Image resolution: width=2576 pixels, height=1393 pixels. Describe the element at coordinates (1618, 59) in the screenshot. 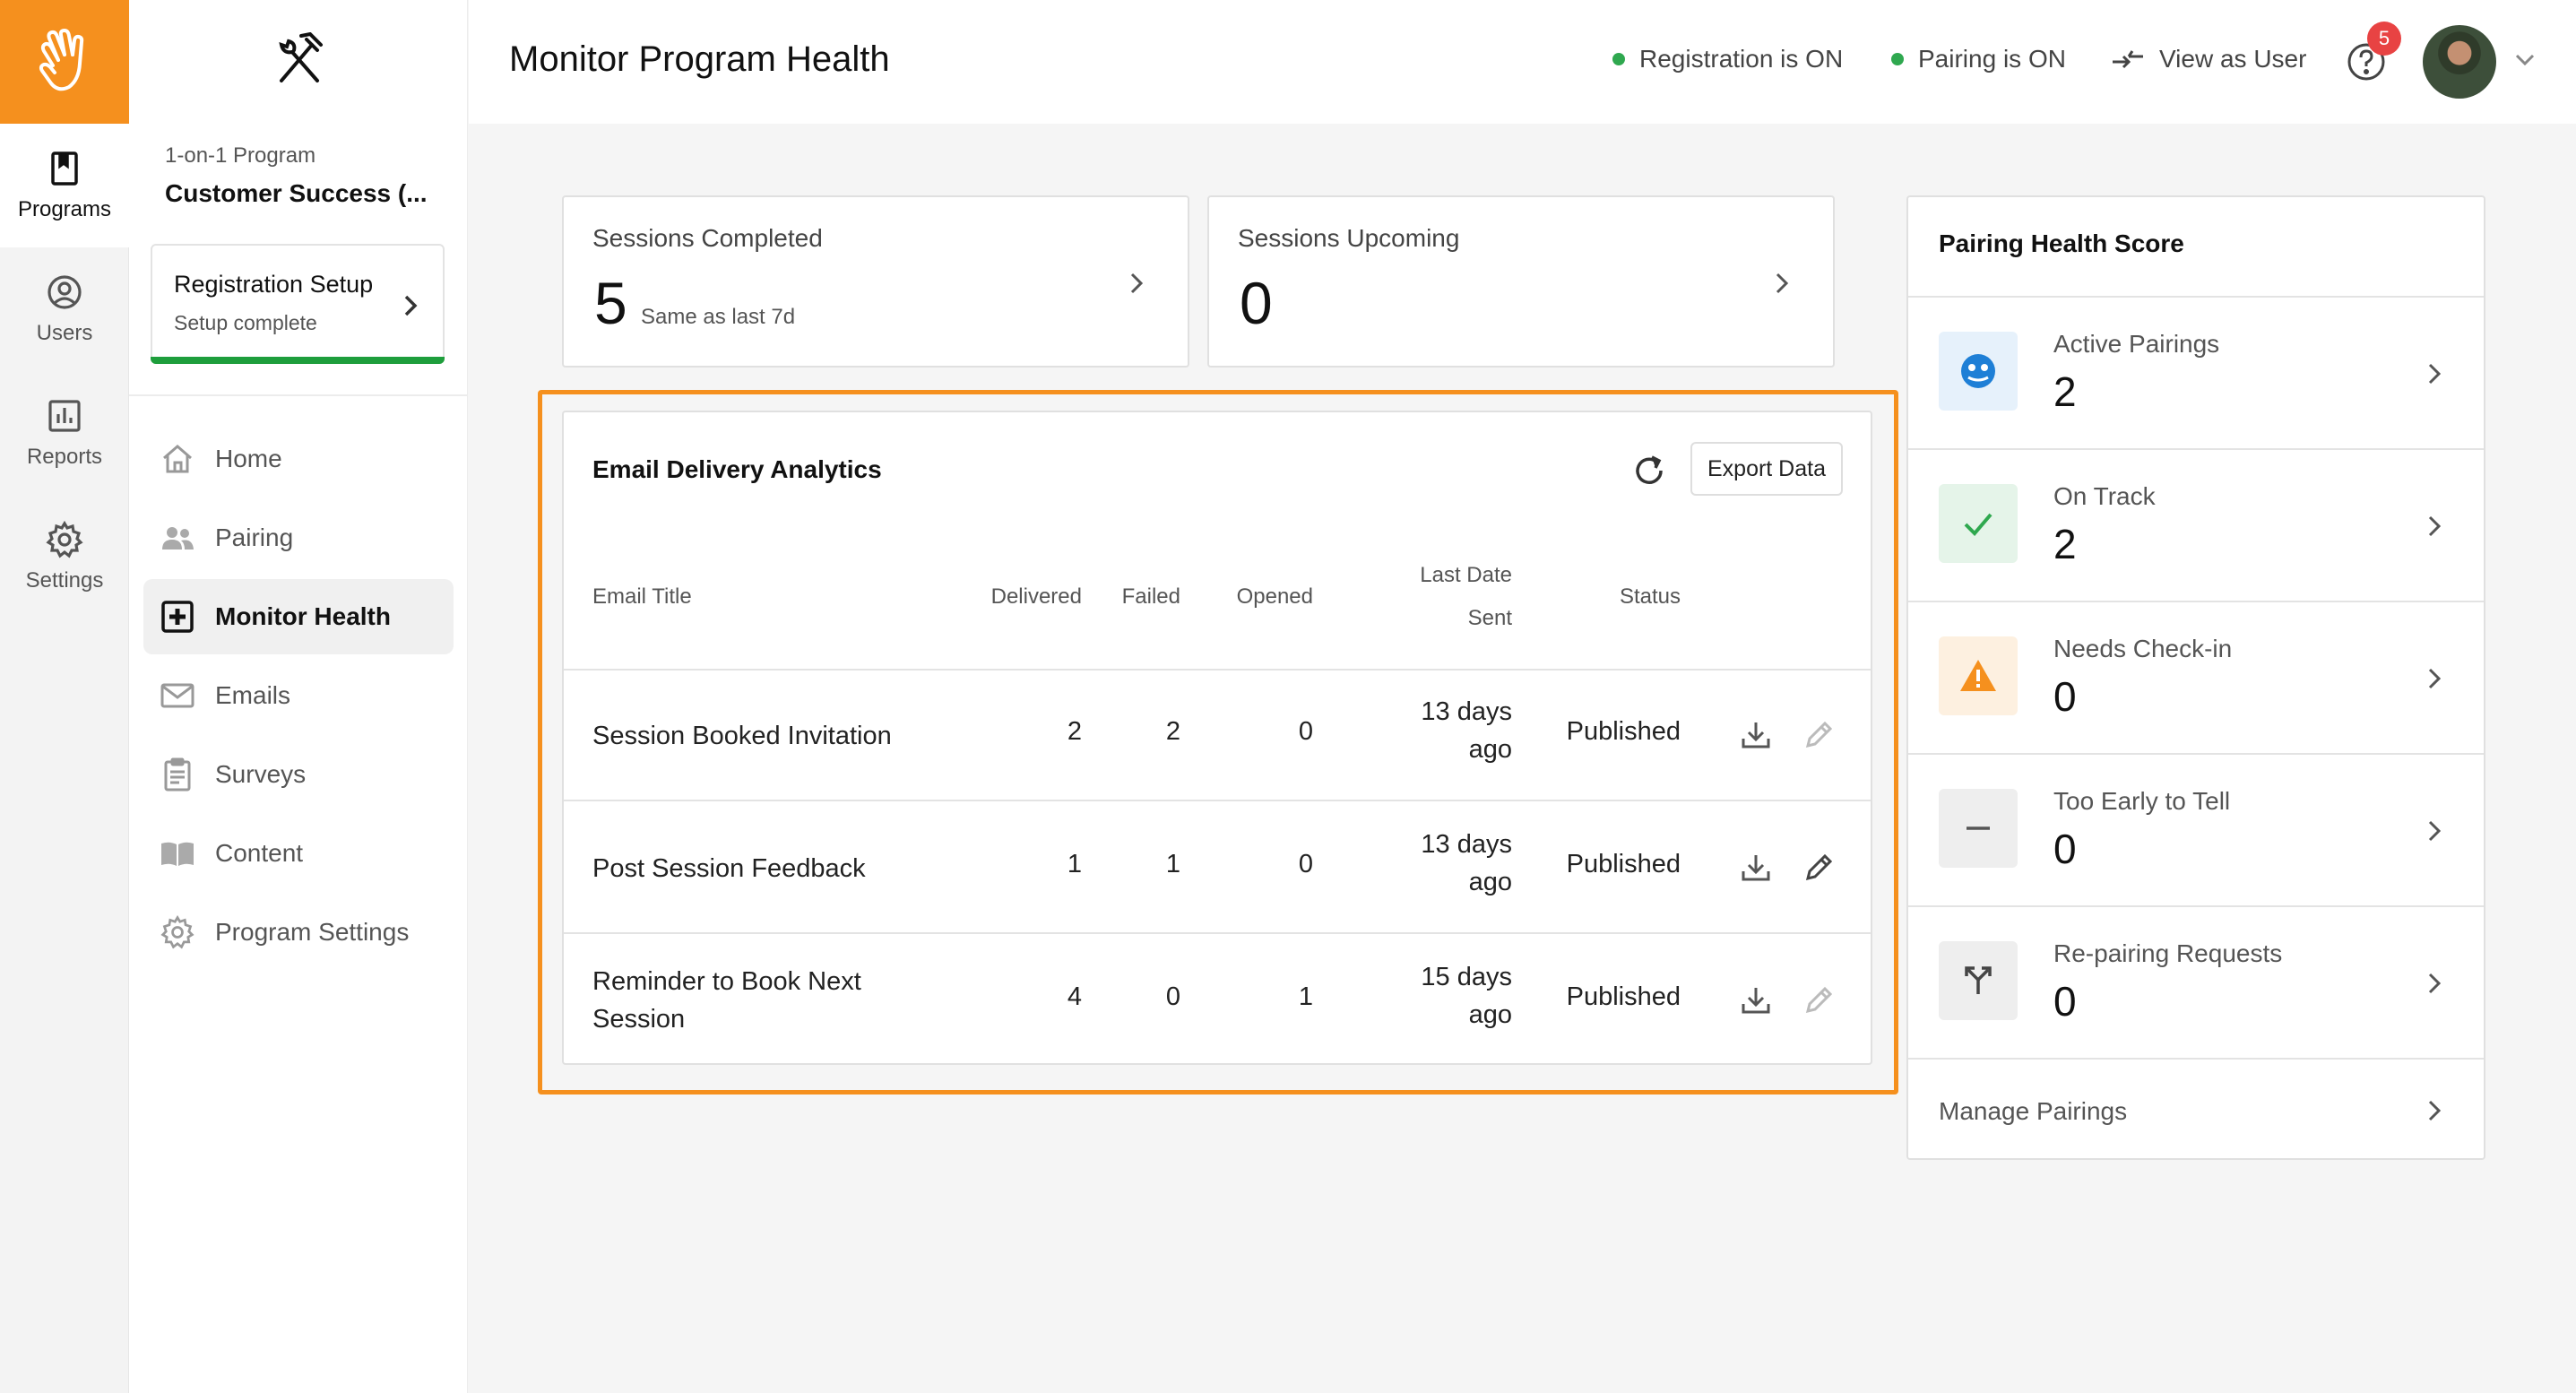

I see `status-dot` at that location.